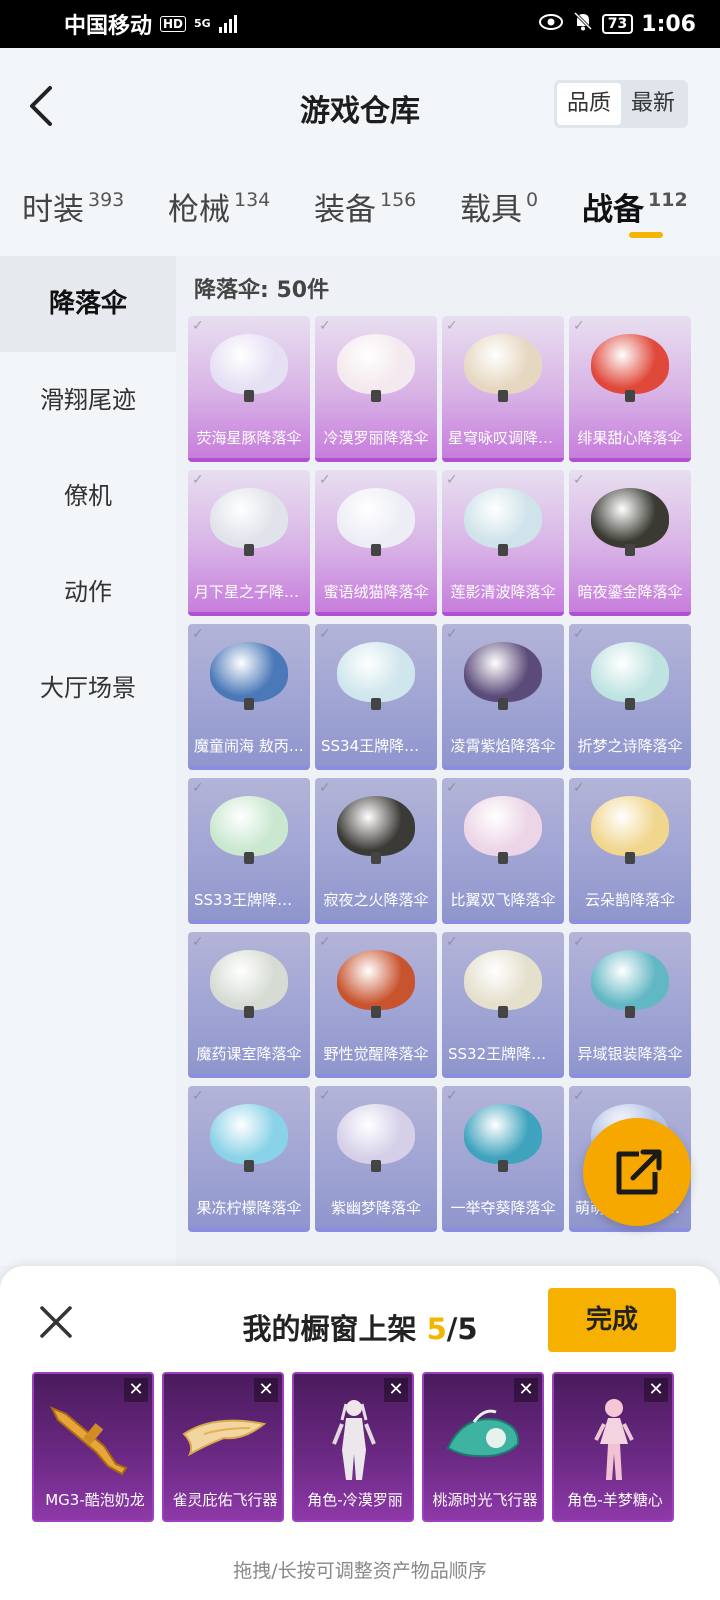 This screenshot has width=720, height=1600. I want to click on item-name: 果冻柠檬降落伞, so click(249, 1208).